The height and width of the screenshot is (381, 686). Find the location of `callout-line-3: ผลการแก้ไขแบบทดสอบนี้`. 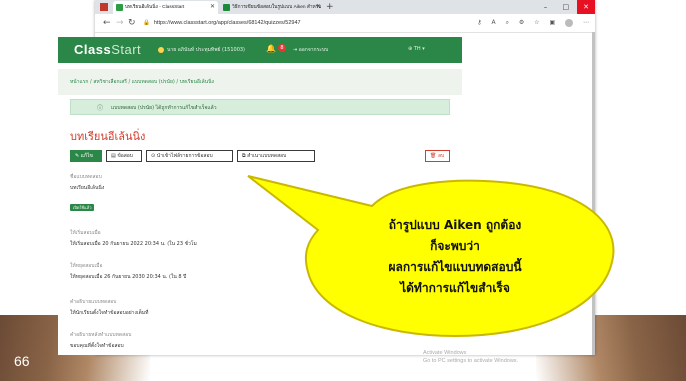

callout-line-3: ผลการแก้ไขแบบทดสอบนี้ is located at coordinates (455, 267).